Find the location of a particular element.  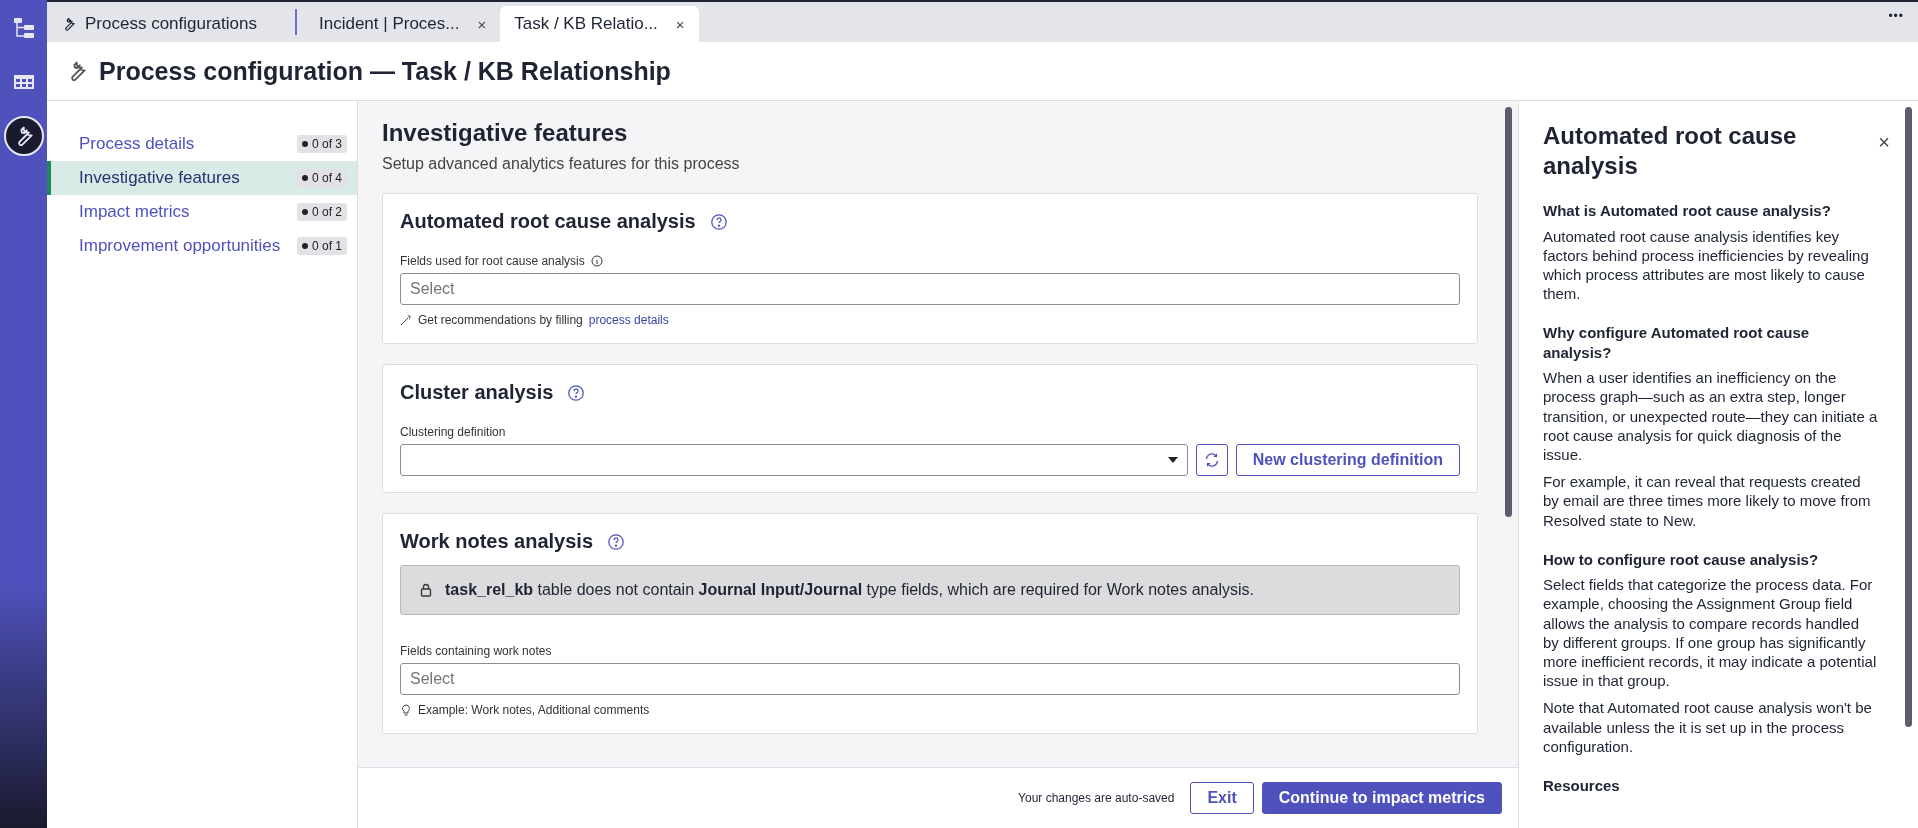

progress-badge: 0 of 4 is located at coordinates (321, 178).